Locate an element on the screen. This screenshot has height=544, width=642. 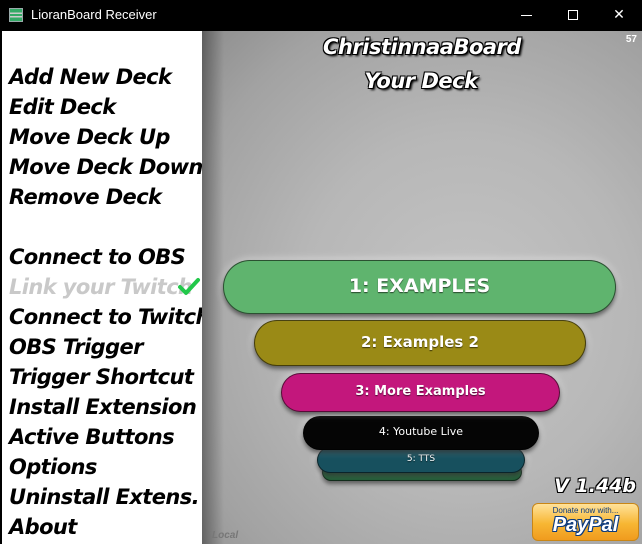
menu-link-your-twitch: Link your Twitch is located at coordinates (101, 287).